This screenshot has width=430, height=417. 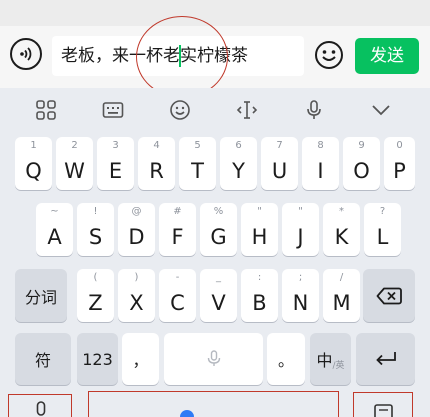 What do you see at coordinates (46, 110) in the screenshot?
I see `grid-menu-icon` at bounding box center [46, 110].